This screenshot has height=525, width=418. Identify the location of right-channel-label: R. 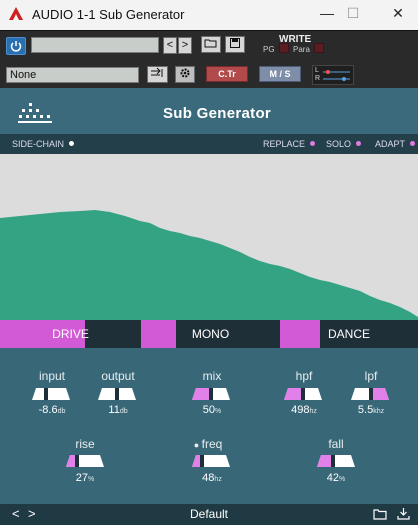
(318, 78).